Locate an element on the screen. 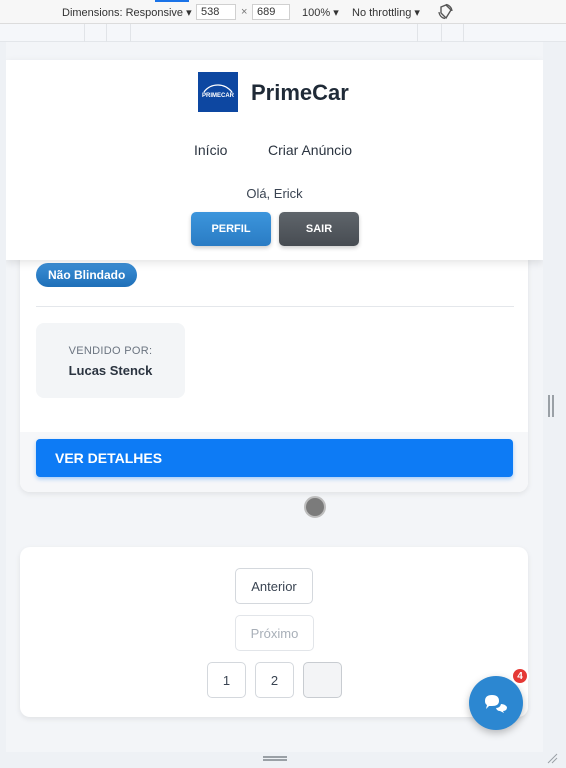 The image size is (566, 768). card-divider is located at coordinates (275, 306).